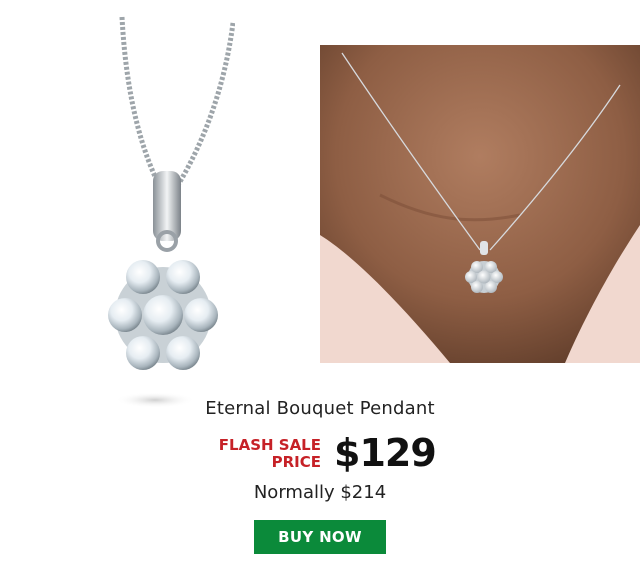  What do you see at coordinates (320, 537) in the screenshot?
I see `buy-now-button: BUY NOW` at bounding box center [320, 537].